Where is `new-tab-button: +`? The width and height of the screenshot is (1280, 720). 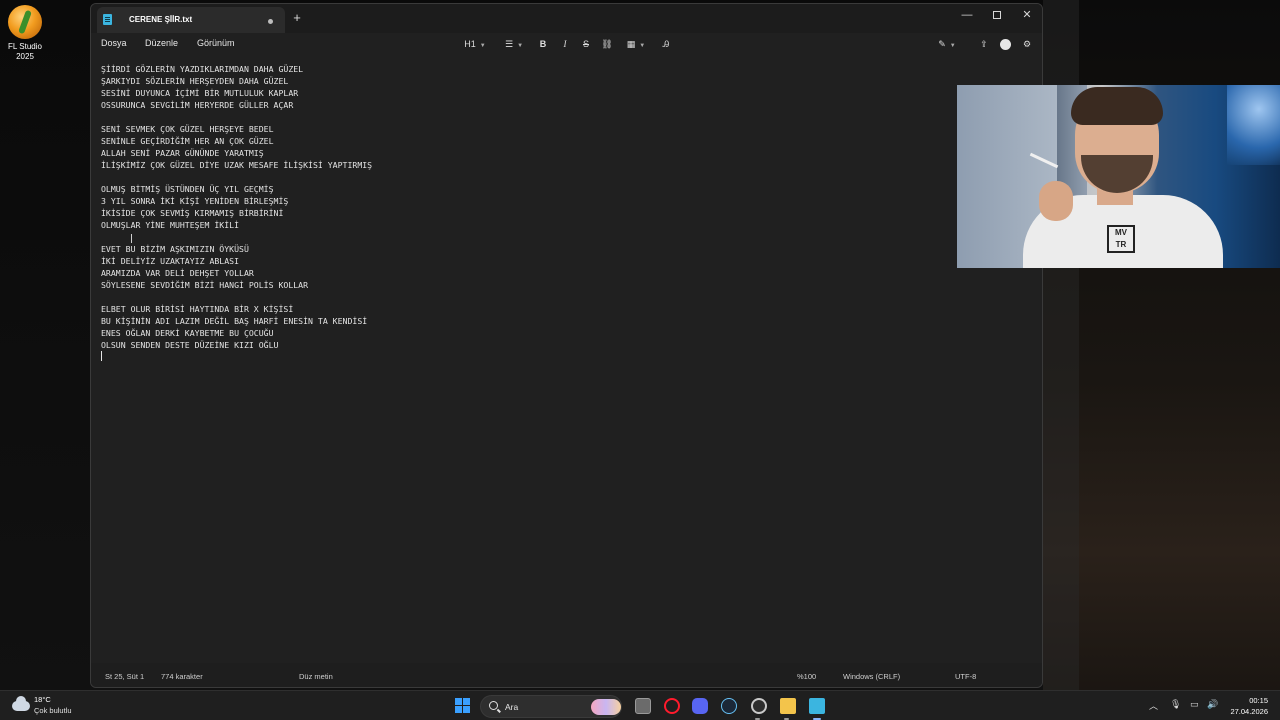
new-tab-button: + is located at coordinates (297, 18).